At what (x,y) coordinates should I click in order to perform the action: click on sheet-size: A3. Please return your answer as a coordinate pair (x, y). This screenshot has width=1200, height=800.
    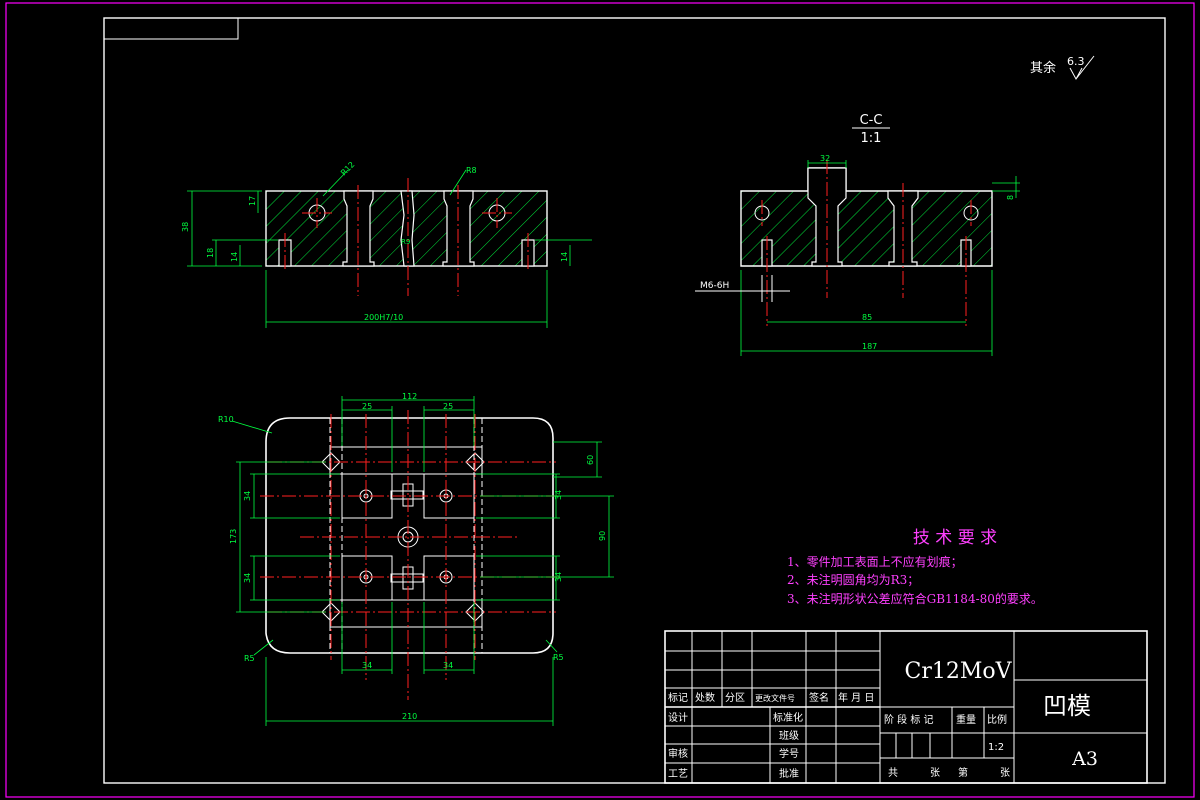
    Looking at the image, I should click on (1084, 759).